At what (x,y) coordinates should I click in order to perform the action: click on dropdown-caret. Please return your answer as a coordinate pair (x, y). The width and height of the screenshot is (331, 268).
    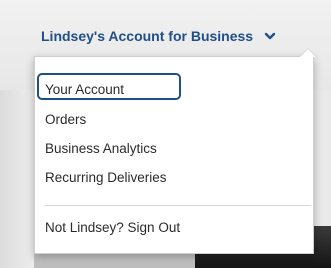
    Looking at the image, I should click on (308, 52).